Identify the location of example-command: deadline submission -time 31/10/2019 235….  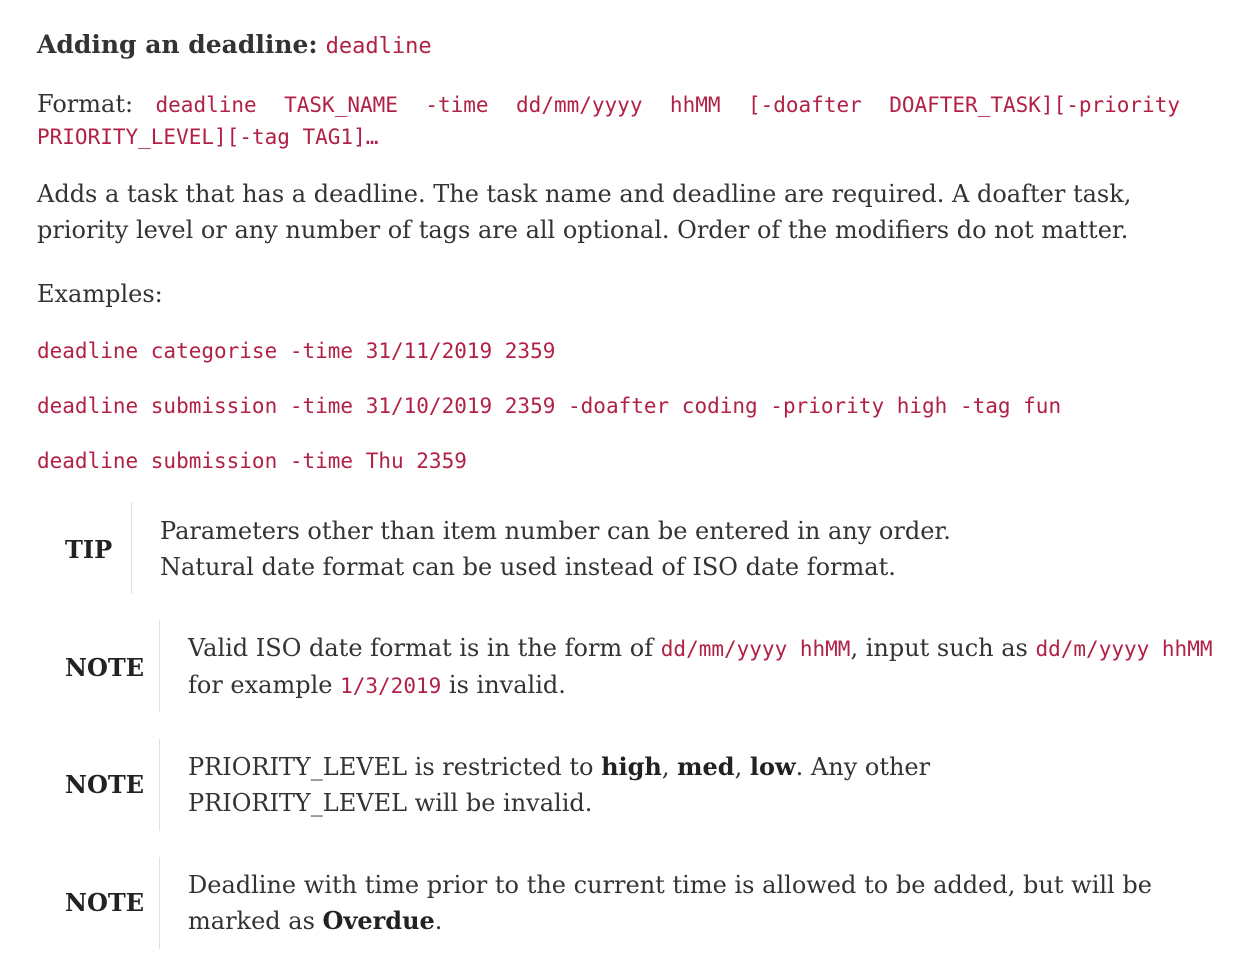
(549, 406).